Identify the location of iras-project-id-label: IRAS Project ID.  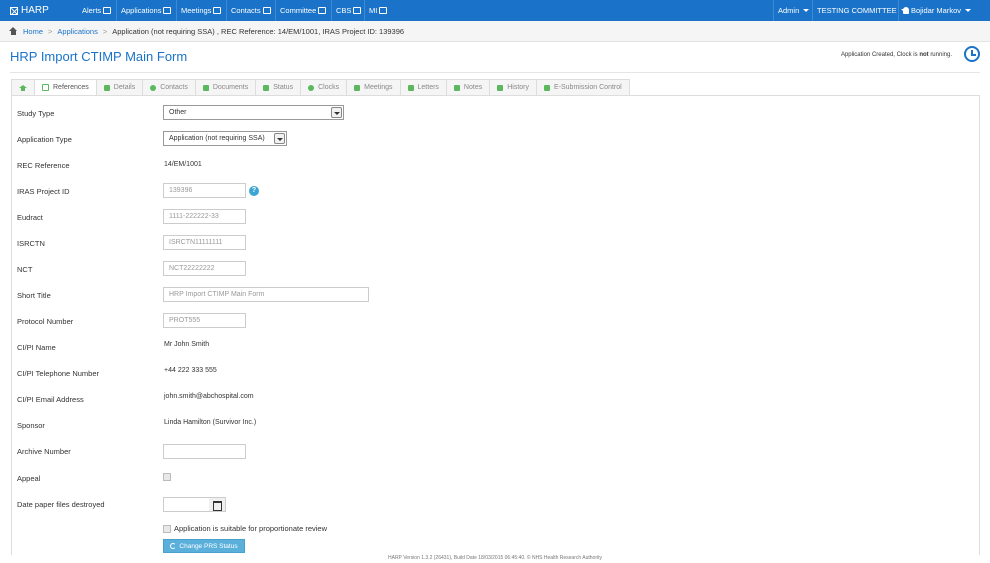
(43, 191).